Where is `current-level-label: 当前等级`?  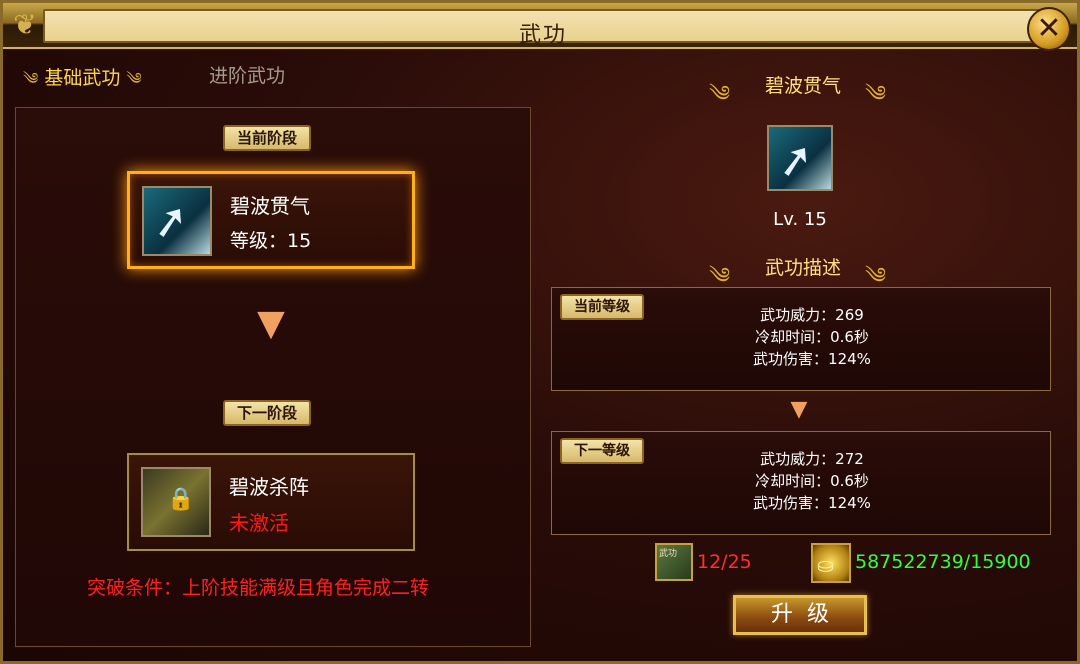
current-level-label: 当前等级 is located at coordinates (602, 307).